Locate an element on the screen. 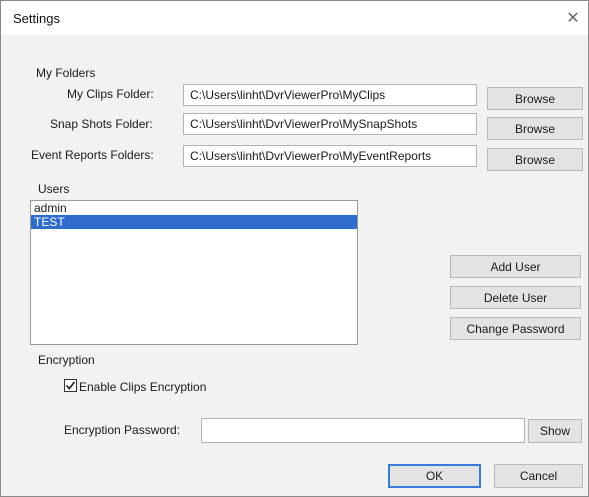 The width and height of the screenshot is (589, 497). cancel-button: Cancel is located at coordinates (538, 476).